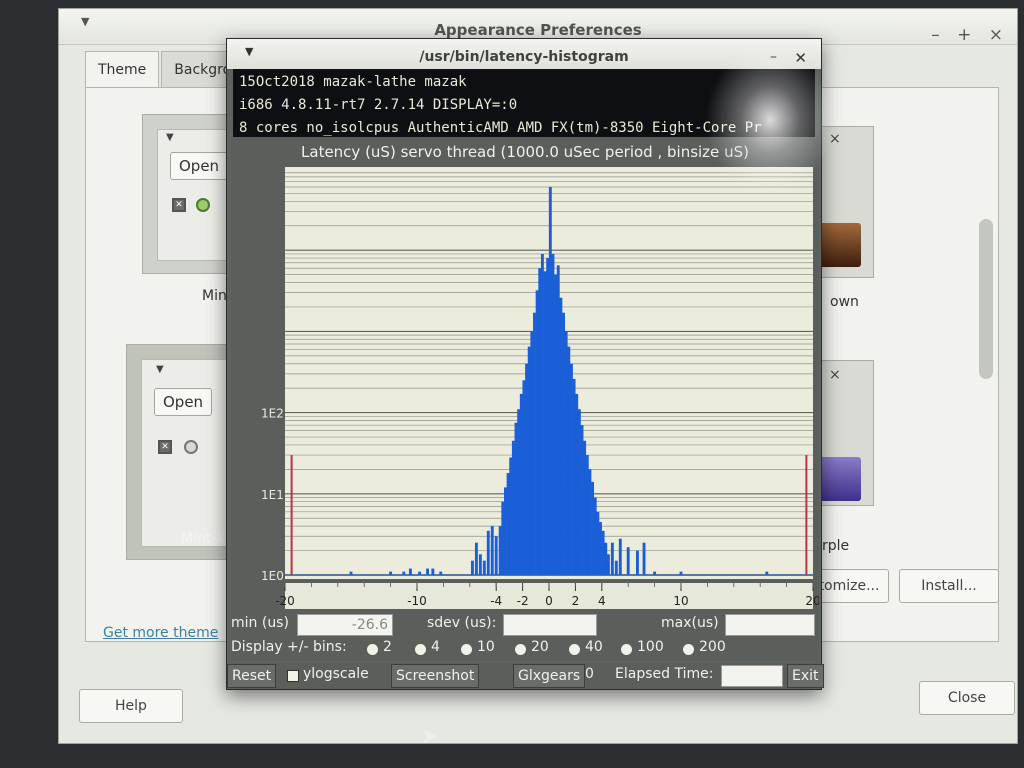 The image size is (1024, 768). Describe the element at coordinates (986, 299) in the screenshot. I see `scrollbar` at that location.